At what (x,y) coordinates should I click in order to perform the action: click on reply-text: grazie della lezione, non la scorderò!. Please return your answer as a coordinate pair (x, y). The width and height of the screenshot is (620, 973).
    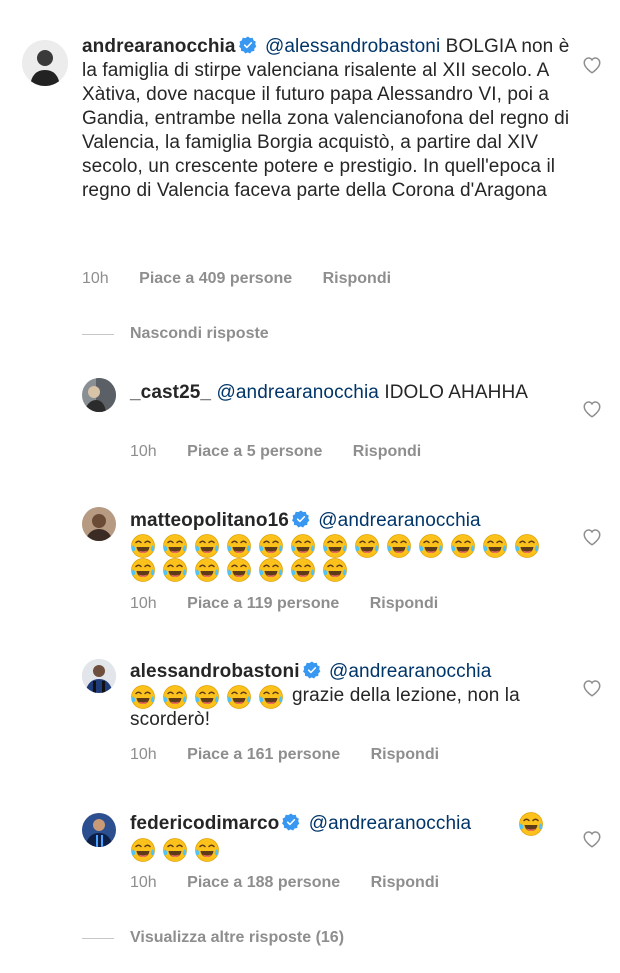
    Looking at the image, I should click on (325, 707).